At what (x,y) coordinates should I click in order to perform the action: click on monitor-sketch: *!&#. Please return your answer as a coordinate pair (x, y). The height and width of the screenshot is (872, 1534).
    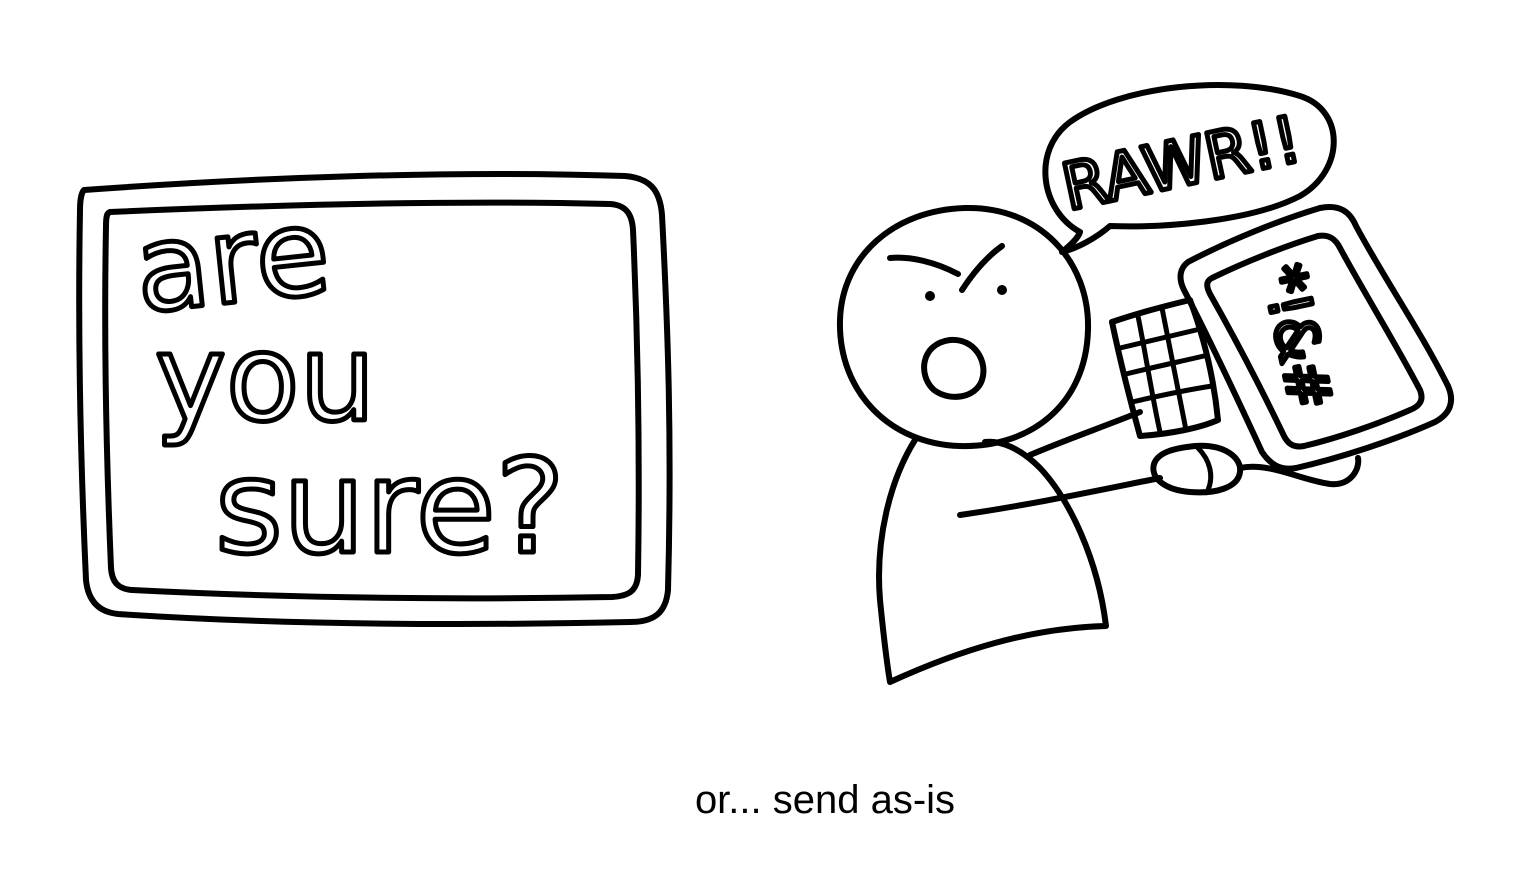
    Looking at the image, I should click on (1316, 338).